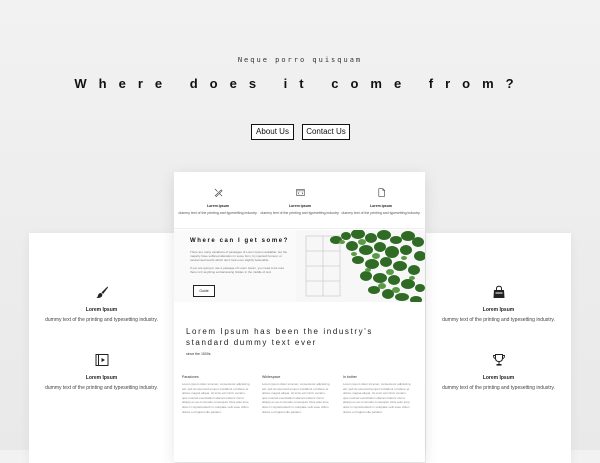 The width and height of the screenshot is (600, 463). What do you see at coordinates (218, 192) in the screenshot?
I see `pencil-ruler-icon` at bounding box center [218, 192].